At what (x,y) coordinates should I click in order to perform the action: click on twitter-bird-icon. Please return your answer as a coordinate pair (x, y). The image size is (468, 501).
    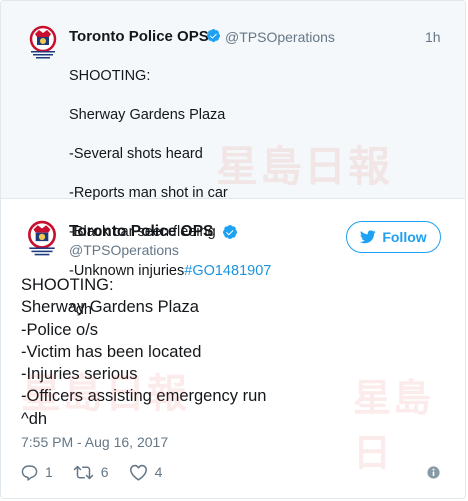
    Looking at the image, I should click on (368, 237).